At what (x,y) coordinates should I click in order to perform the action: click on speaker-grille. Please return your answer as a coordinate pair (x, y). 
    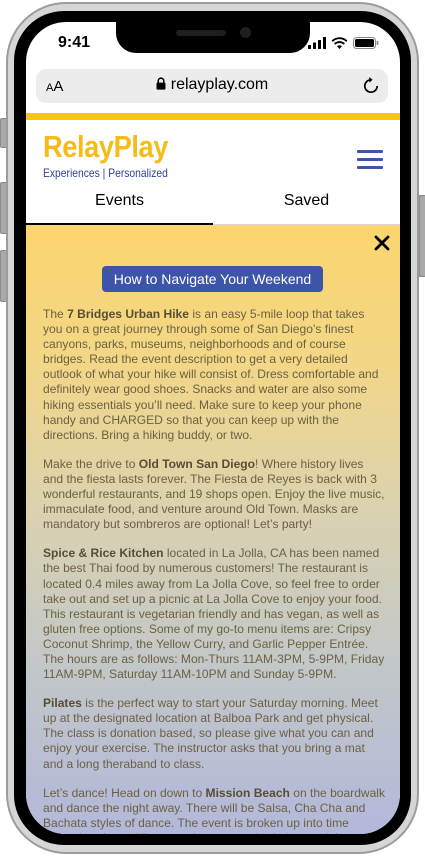
    Looking at the image, I should click on (201, 33).